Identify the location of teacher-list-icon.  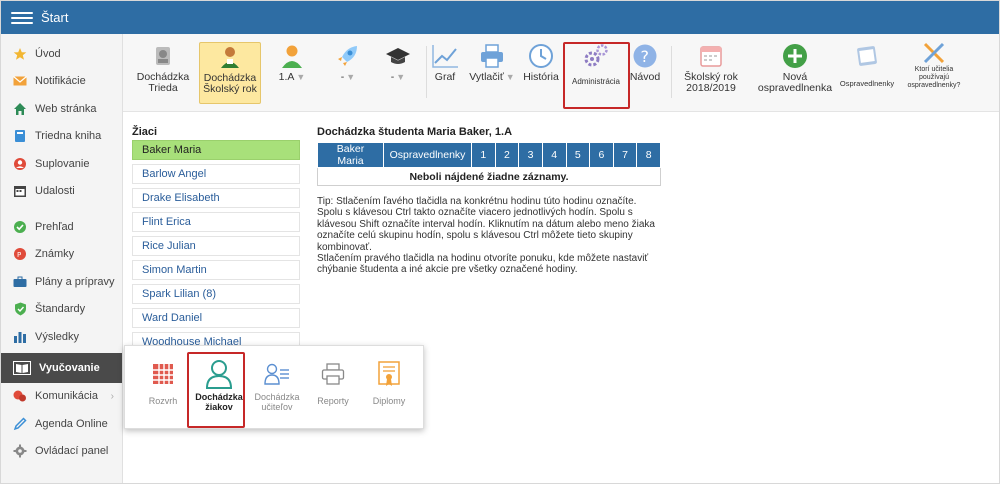
(277, 374).